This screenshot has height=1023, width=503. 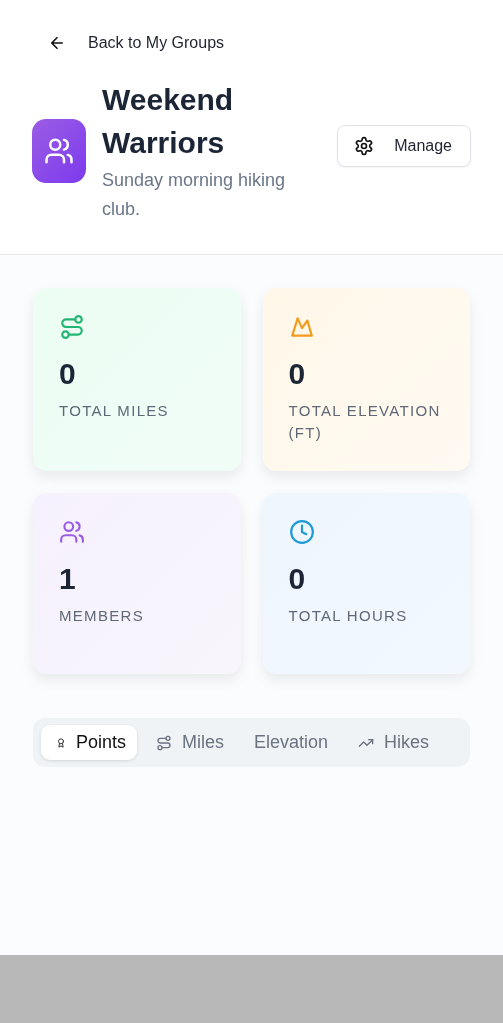 What do you see at coordinates (392, 742) in the screenshot?
I see `tab: Hikes` at bounding box center [392, 742].